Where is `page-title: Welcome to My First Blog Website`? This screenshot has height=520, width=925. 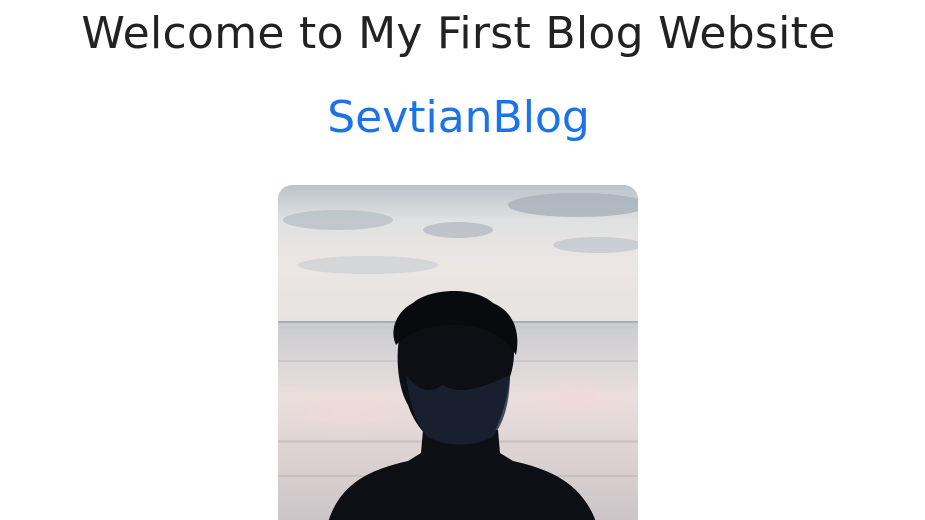 page-title: Welcome to My First Blog Website is located at coordinates (458, 33).